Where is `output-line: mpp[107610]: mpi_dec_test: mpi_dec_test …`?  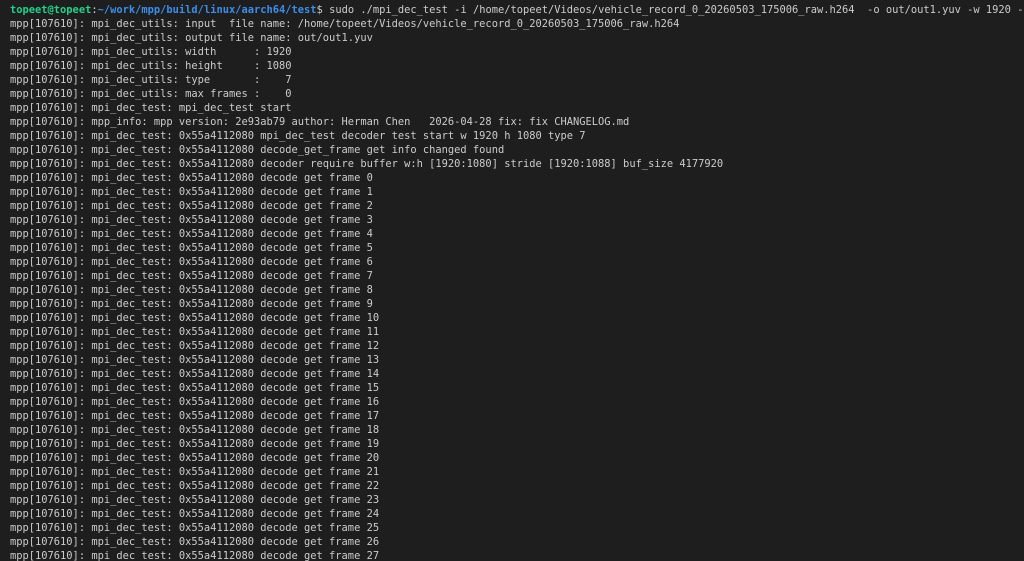 output-line: mpp[107610]: mpi_dec_test: mpi_dec_test … is located at coordinates (151, 108).